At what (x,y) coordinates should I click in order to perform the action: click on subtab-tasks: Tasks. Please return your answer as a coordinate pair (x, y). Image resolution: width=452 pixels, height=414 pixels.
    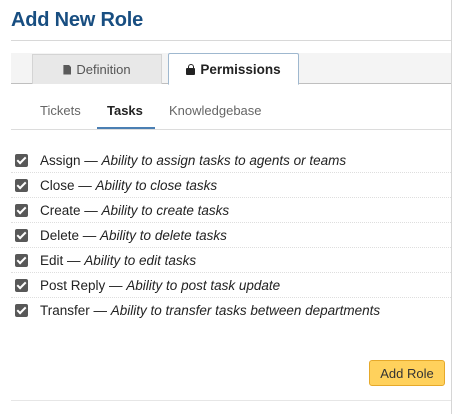
    Looking at the image, I should click on (125, 110).